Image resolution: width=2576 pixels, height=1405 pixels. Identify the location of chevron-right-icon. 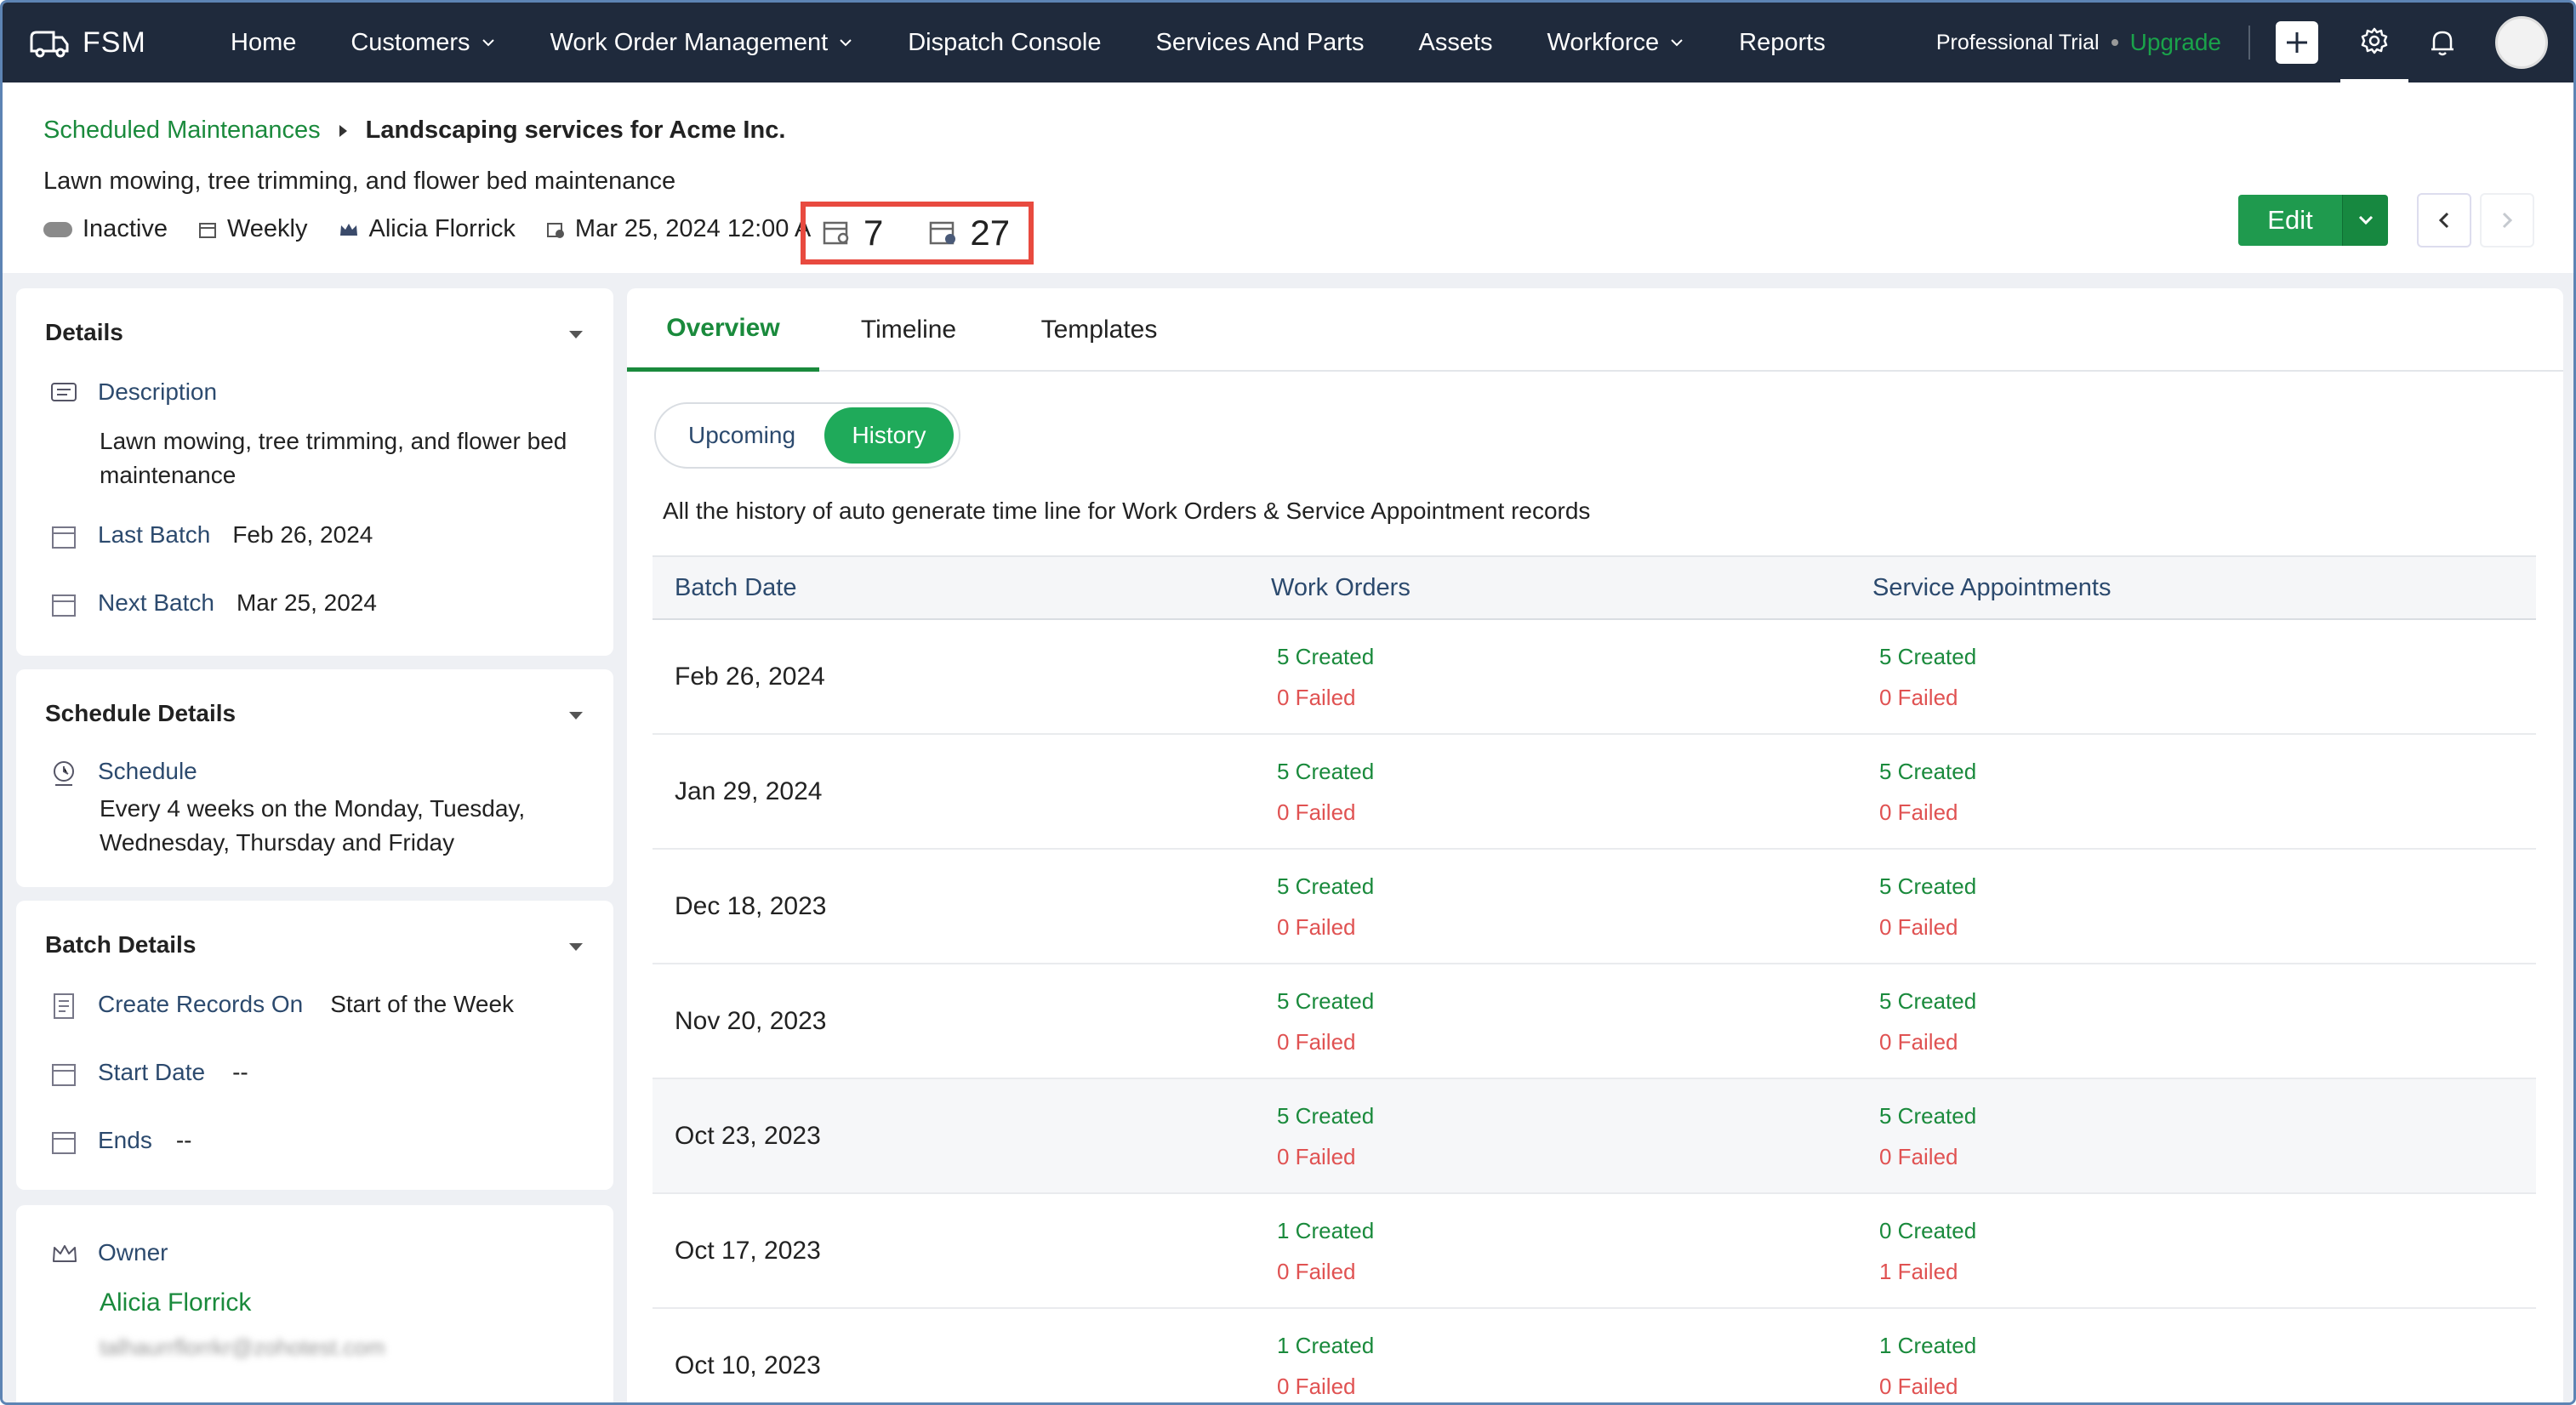
(2507, 221).